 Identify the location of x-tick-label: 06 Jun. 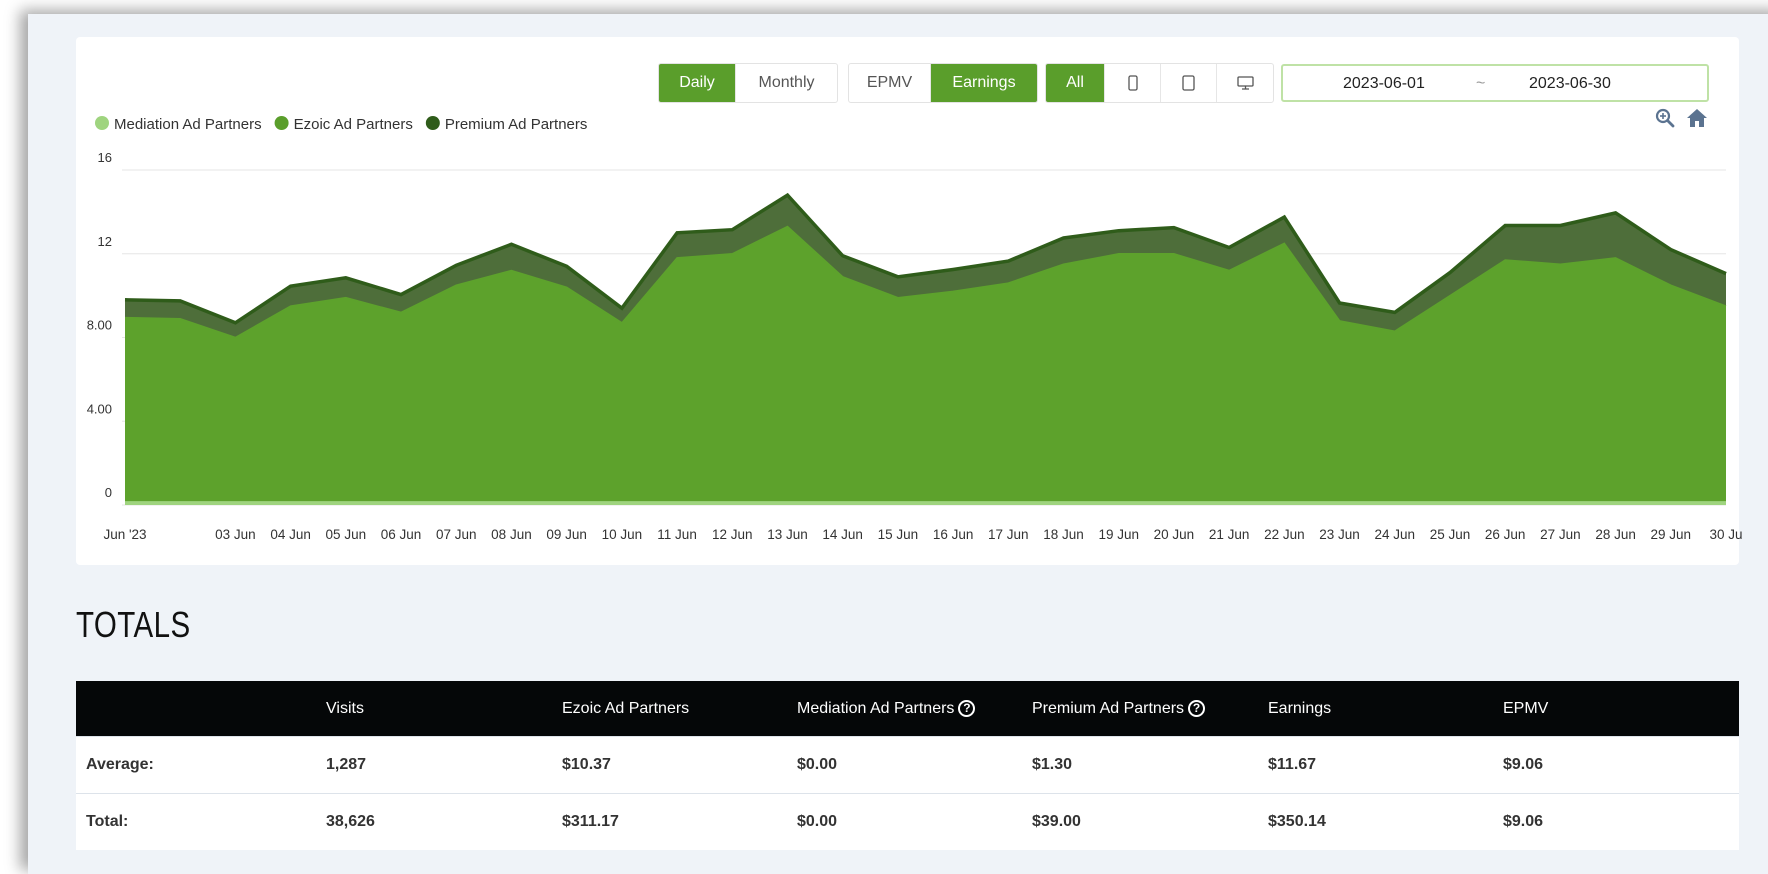
(401, 534).